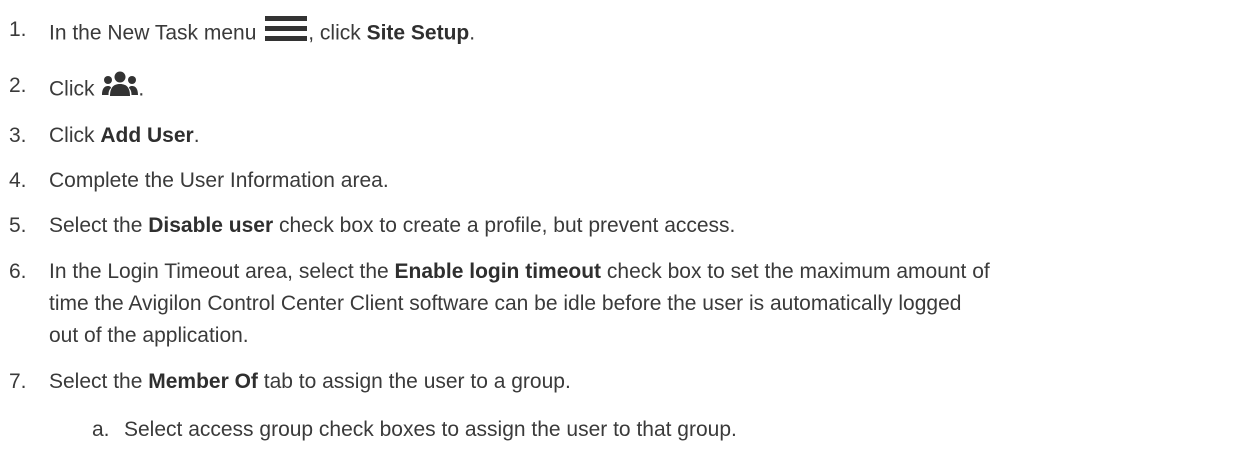  What do you see at coordinates (120, 90) in the screenshot?
I see `users-group-icon` at bounding box center [120, 90].